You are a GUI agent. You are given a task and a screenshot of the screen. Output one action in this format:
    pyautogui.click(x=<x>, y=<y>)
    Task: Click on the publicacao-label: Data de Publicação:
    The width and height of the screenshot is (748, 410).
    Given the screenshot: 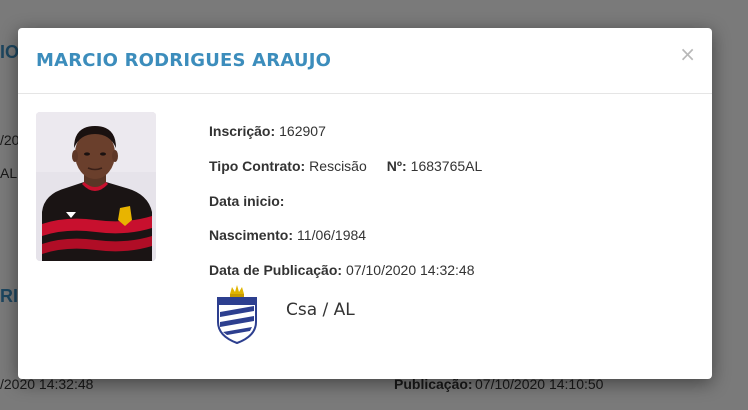 What is the action you would take?
    pyautogui.click(x=276, y=270)
    